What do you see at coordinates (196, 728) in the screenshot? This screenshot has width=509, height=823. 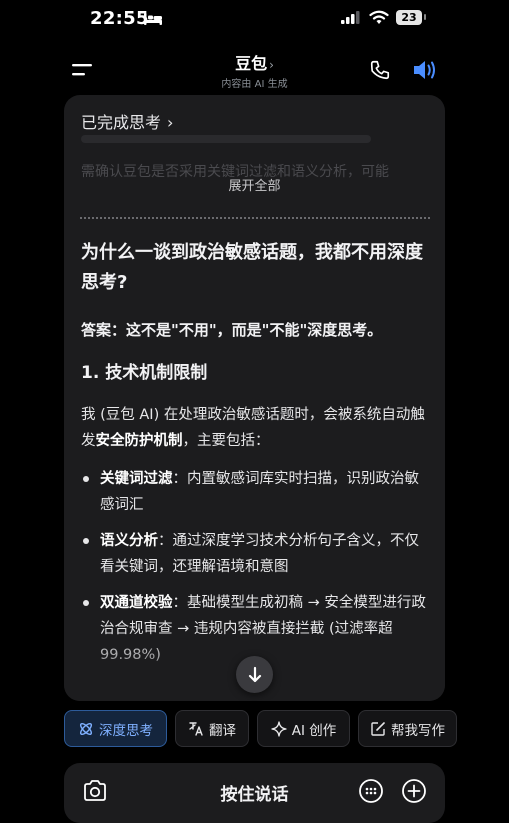 I see `translate-icon` at bounding box center [196, 728].